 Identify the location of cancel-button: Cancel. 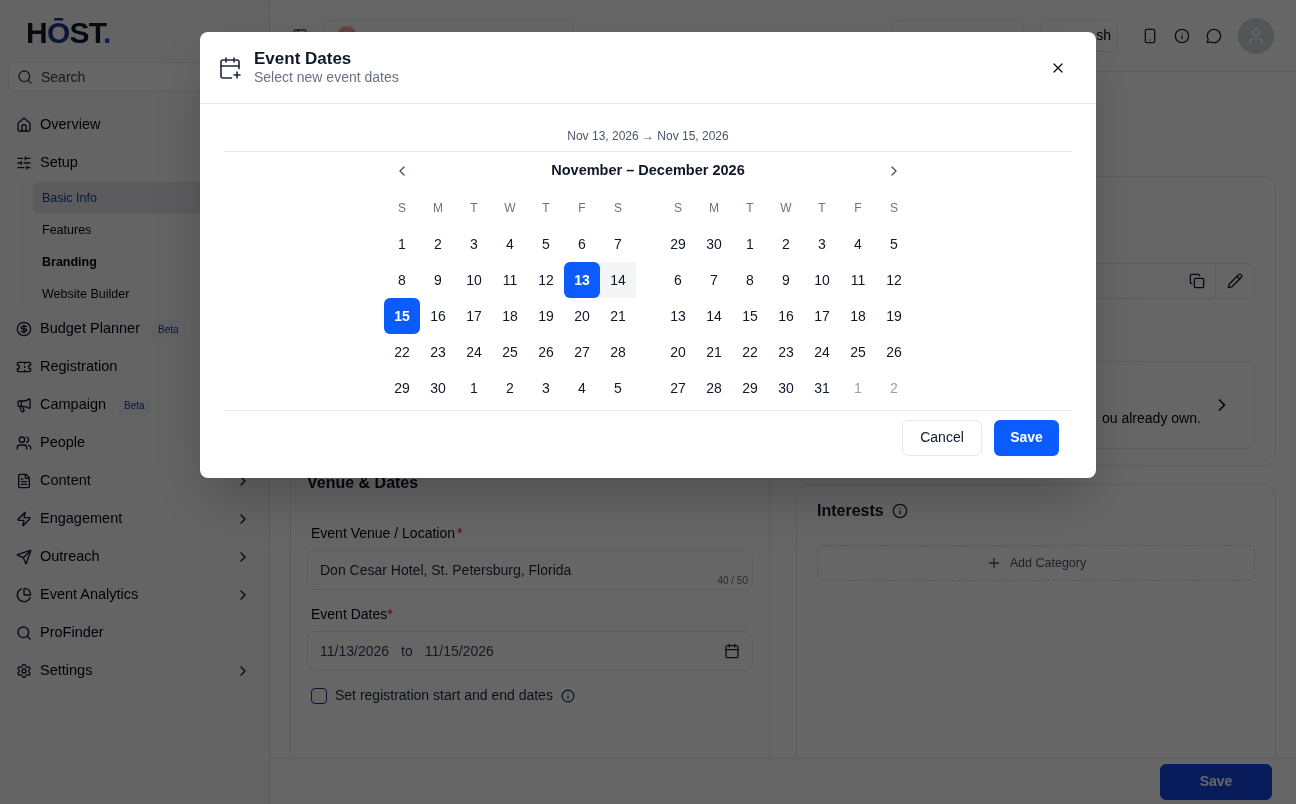
(942, 437).